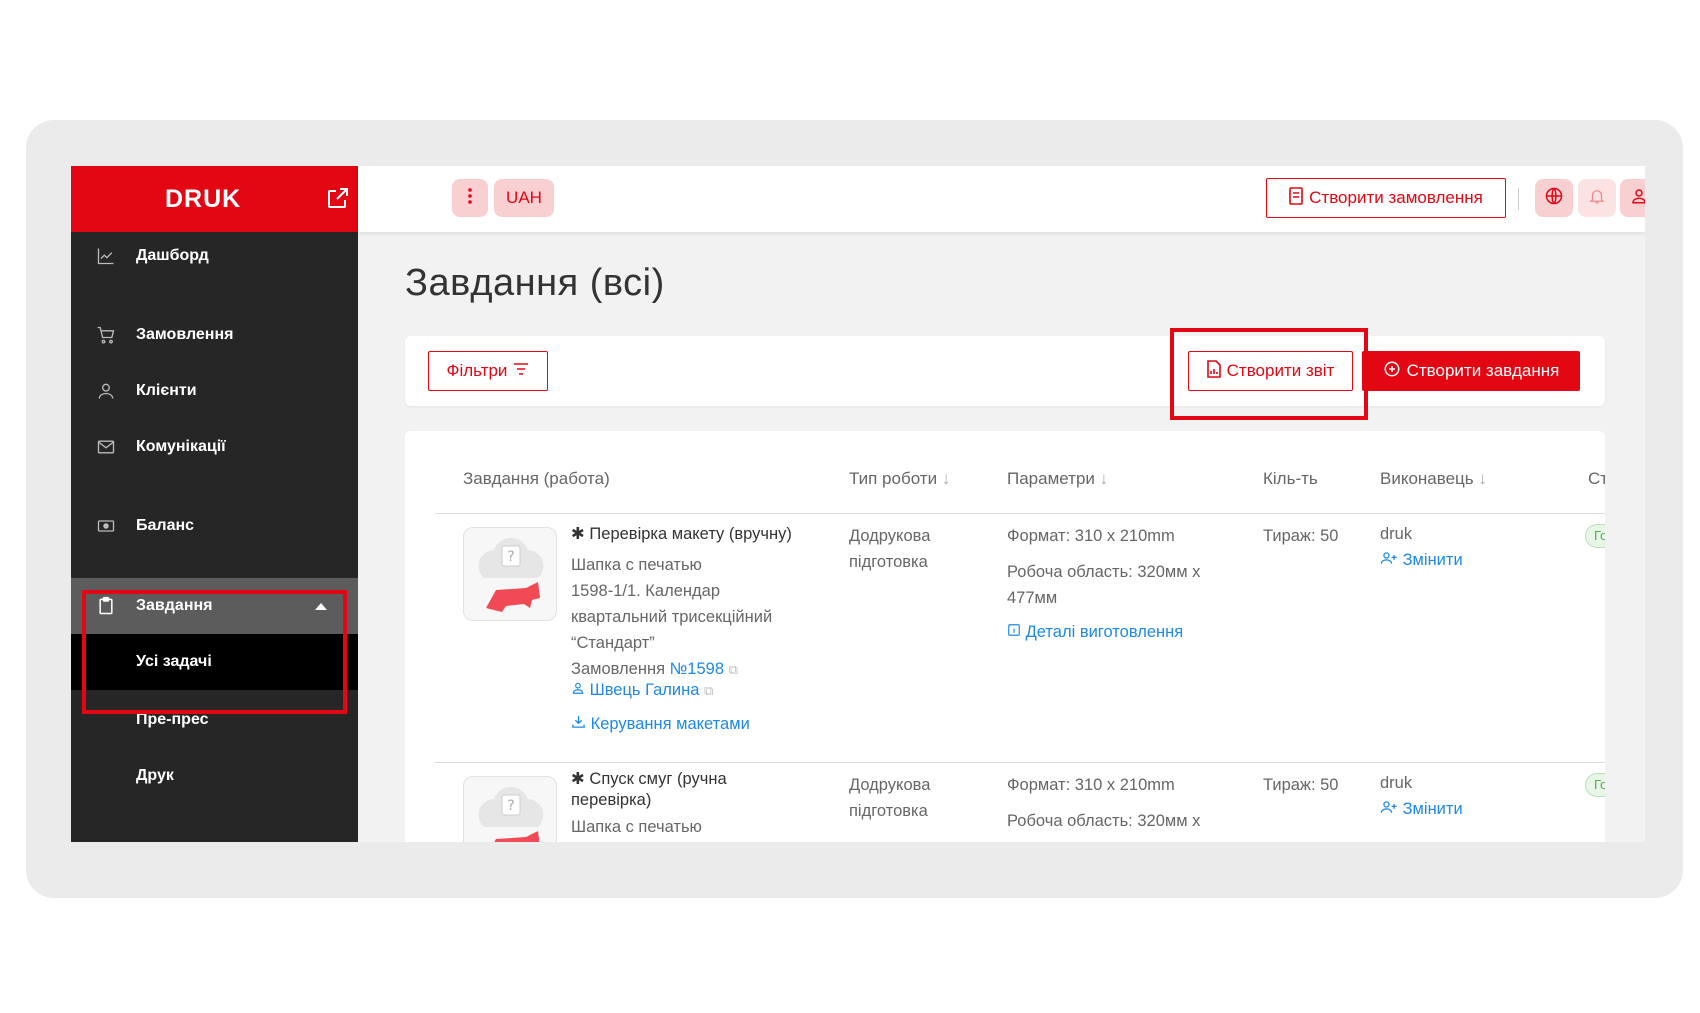 Image resolution: width=1700 pixels, height=1013 pixels. I want to click on task-title-text: Перевірка макету (вручну), so click(690, 534).